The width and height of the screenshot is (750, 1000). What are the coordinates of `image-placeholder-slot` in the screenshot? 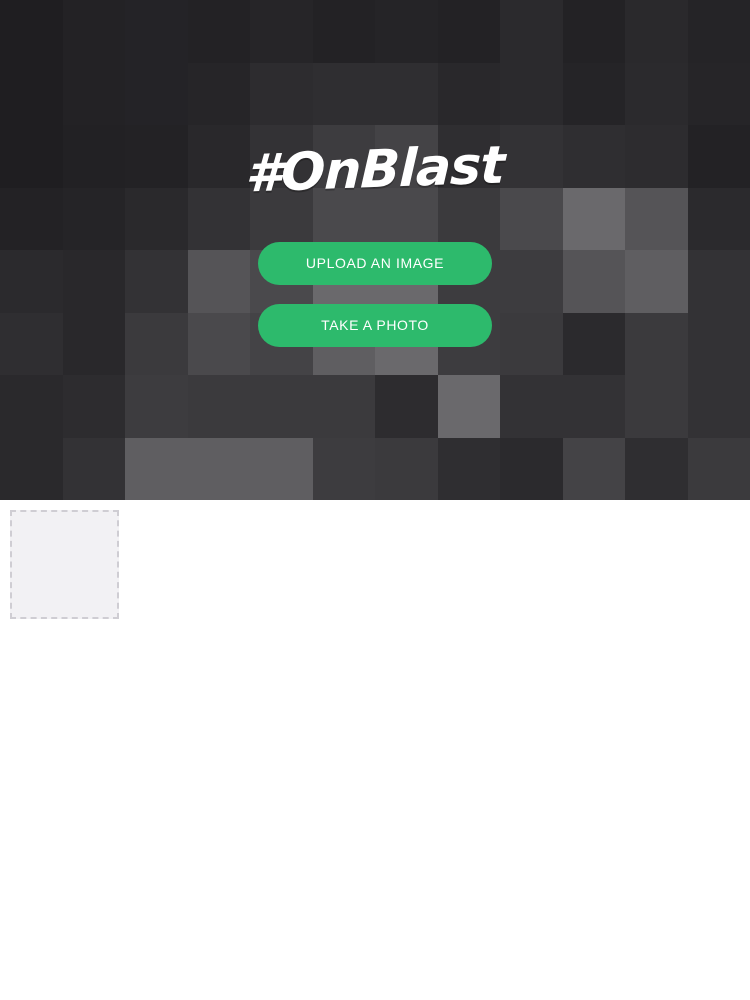 It's located at (64, 564).